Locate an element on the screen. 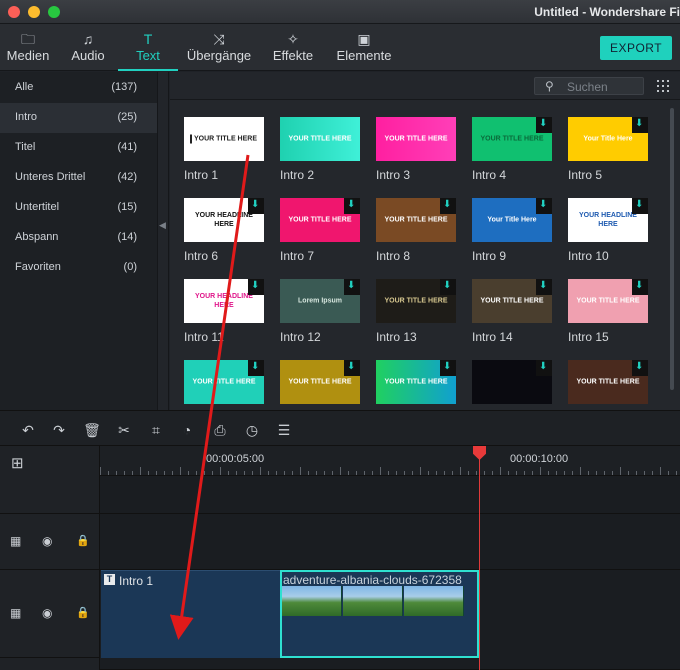  category-item: Favoriten (0) is located at coordinates (78, 268).